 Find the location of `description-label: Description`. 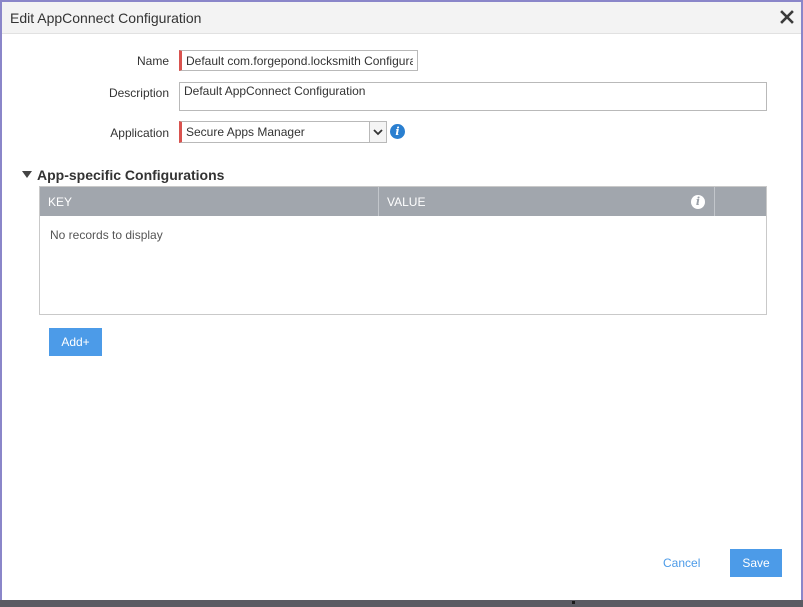

description-label: Description is located at coordinates (138, 93).